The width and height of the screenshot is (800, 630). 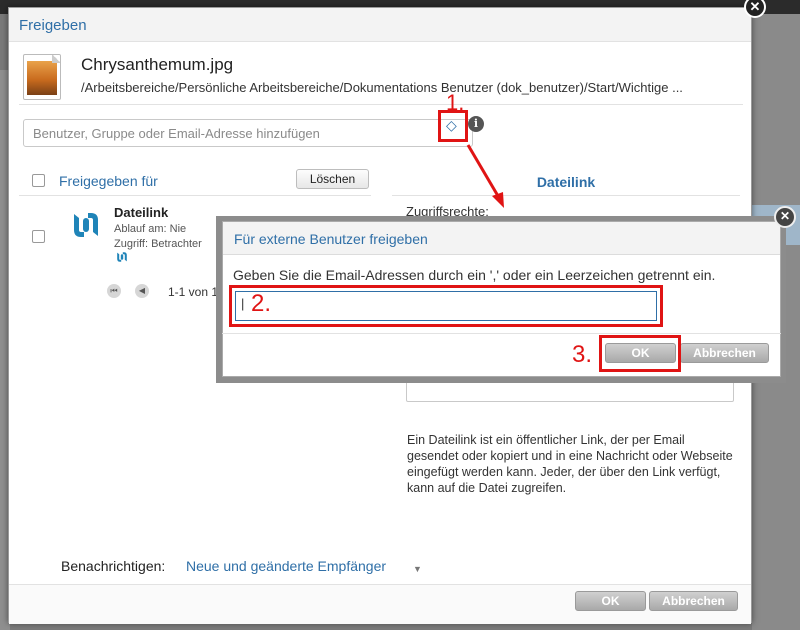 I want to click on file-image-icon, so click(x=42, y=77).